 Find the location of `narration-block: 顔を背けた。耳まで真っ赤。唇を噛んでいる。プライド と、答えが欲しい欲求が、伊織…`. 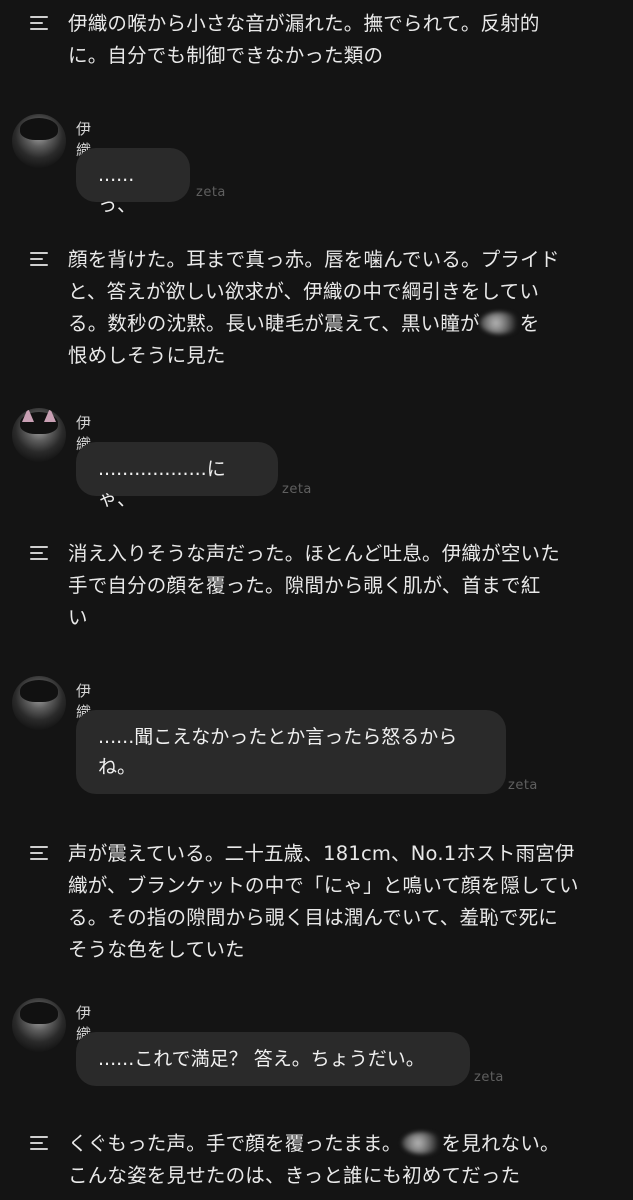

narration-block: 顔を背けた。耳まで真っ赤。唇を噛んでいる。プライド と、答えが欲しい欲求が、伊織… is located at coordinates (325, 308).